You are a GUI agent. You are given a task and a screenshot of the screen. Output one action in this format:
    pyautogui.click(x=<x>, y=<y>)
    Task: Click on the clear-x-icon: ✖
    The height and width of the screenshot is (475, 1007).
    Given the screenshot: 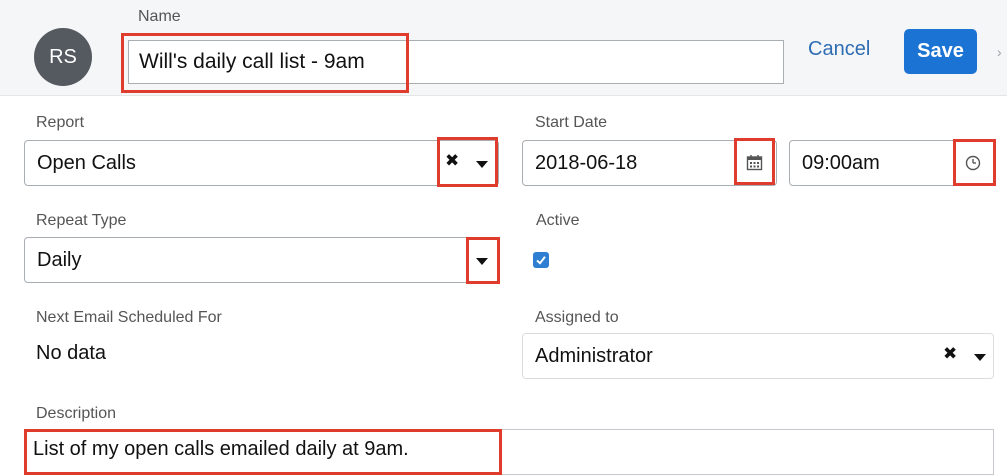 What is the action you would take?
    pyautogui.click(x=950, y=354)
    